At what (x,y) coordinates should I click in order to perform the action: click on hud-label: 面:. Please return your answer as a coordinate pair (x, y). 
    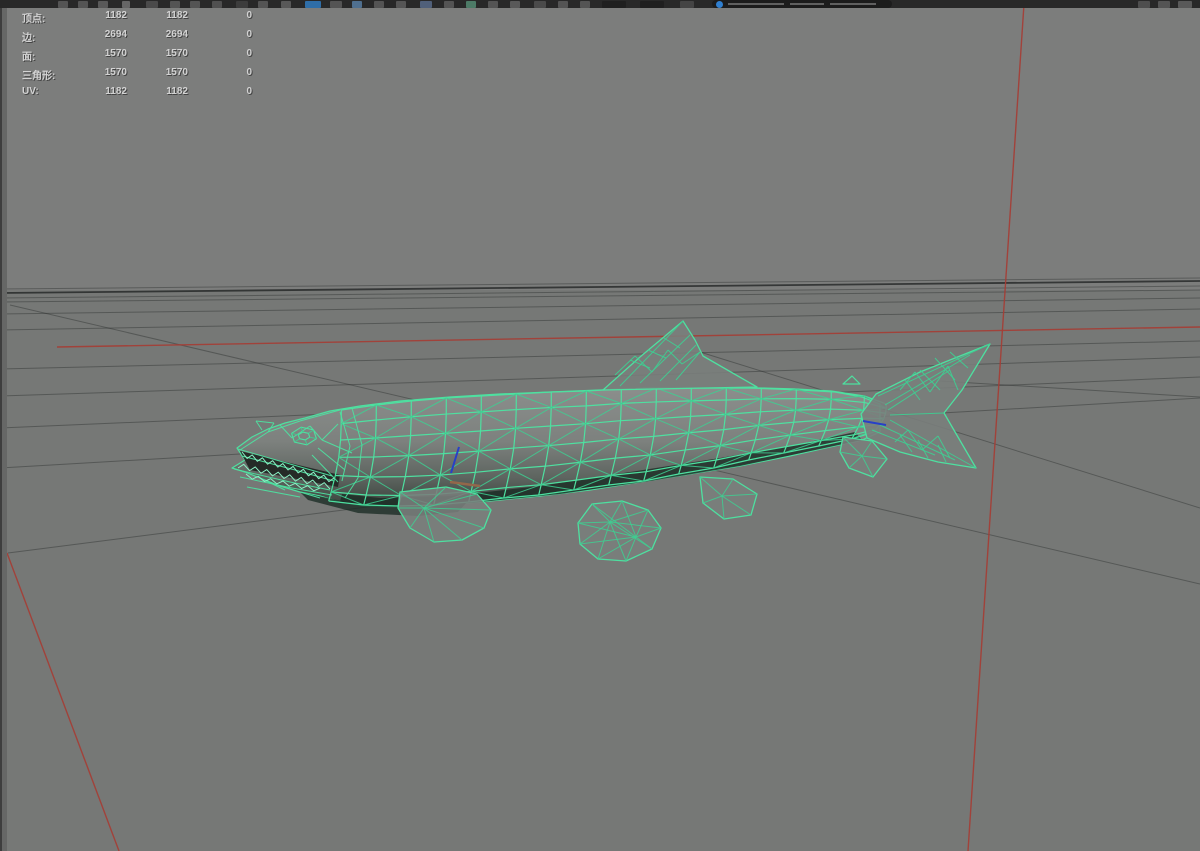
    Looking at the image, I should click on (29, 57).